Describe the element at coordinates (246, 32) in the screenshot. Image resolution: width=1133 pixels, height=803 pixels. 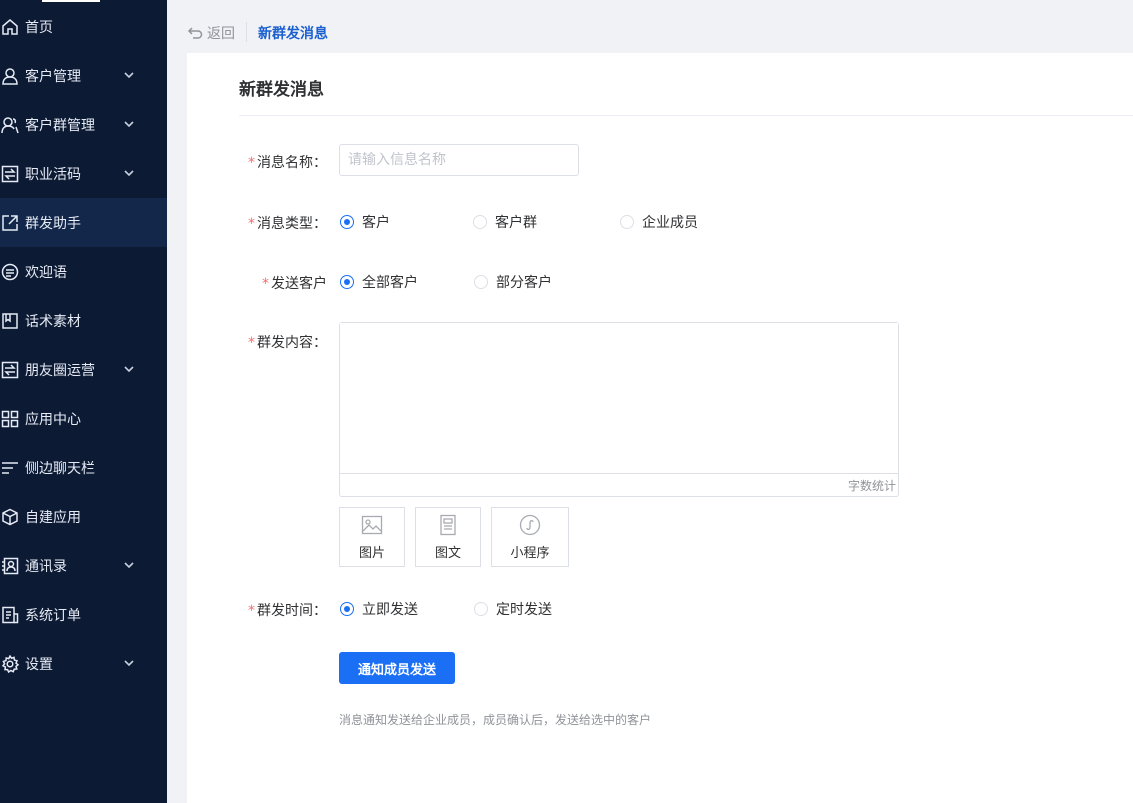
I see `breadcrumb-divider` at that location.